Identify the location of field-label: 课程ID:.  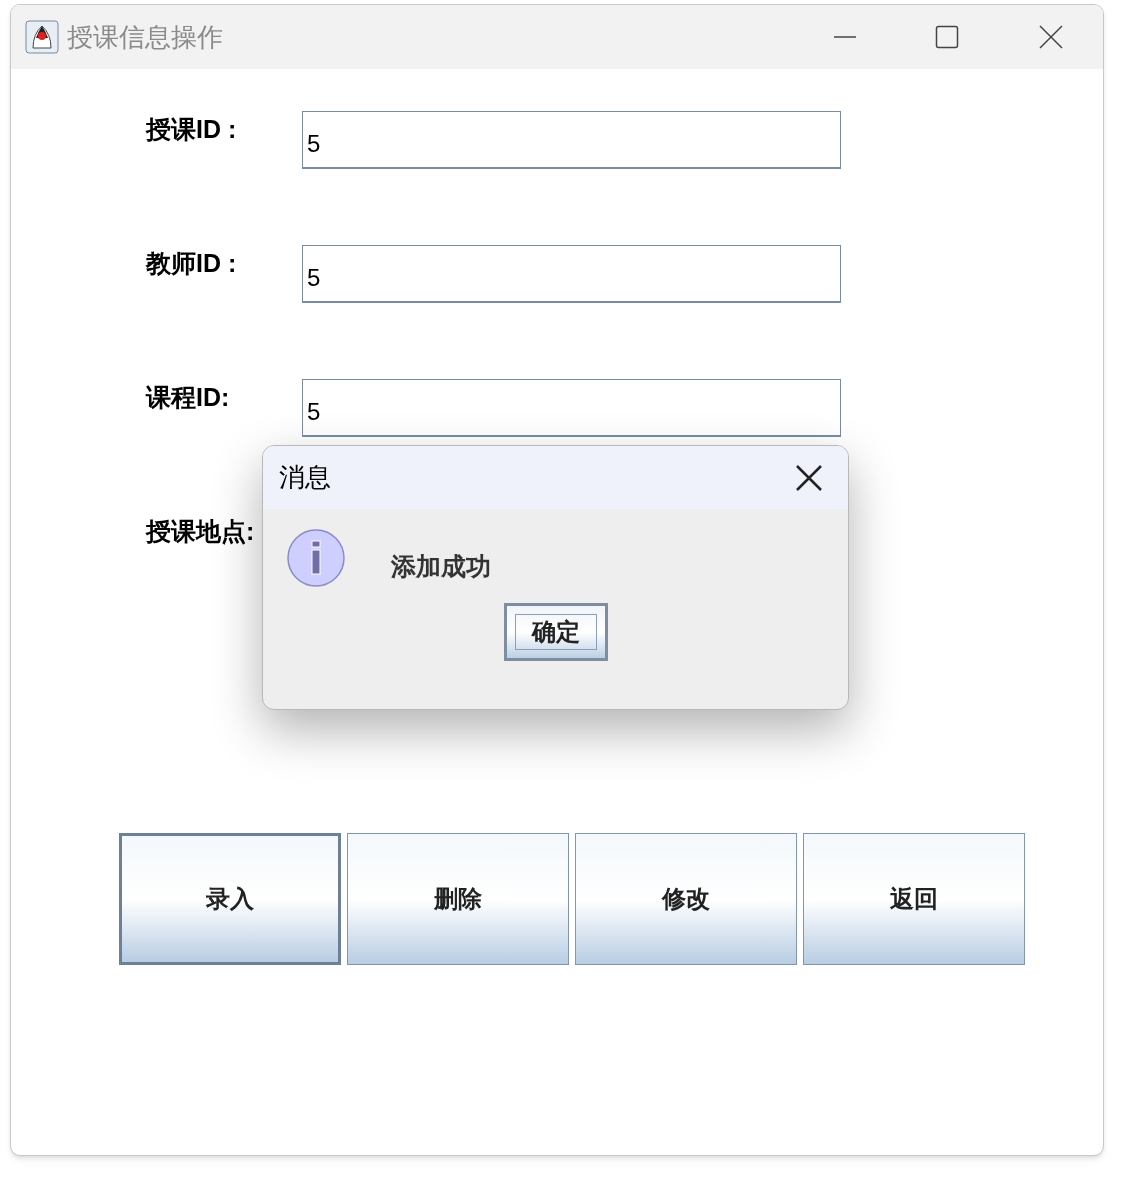
(188, 397).